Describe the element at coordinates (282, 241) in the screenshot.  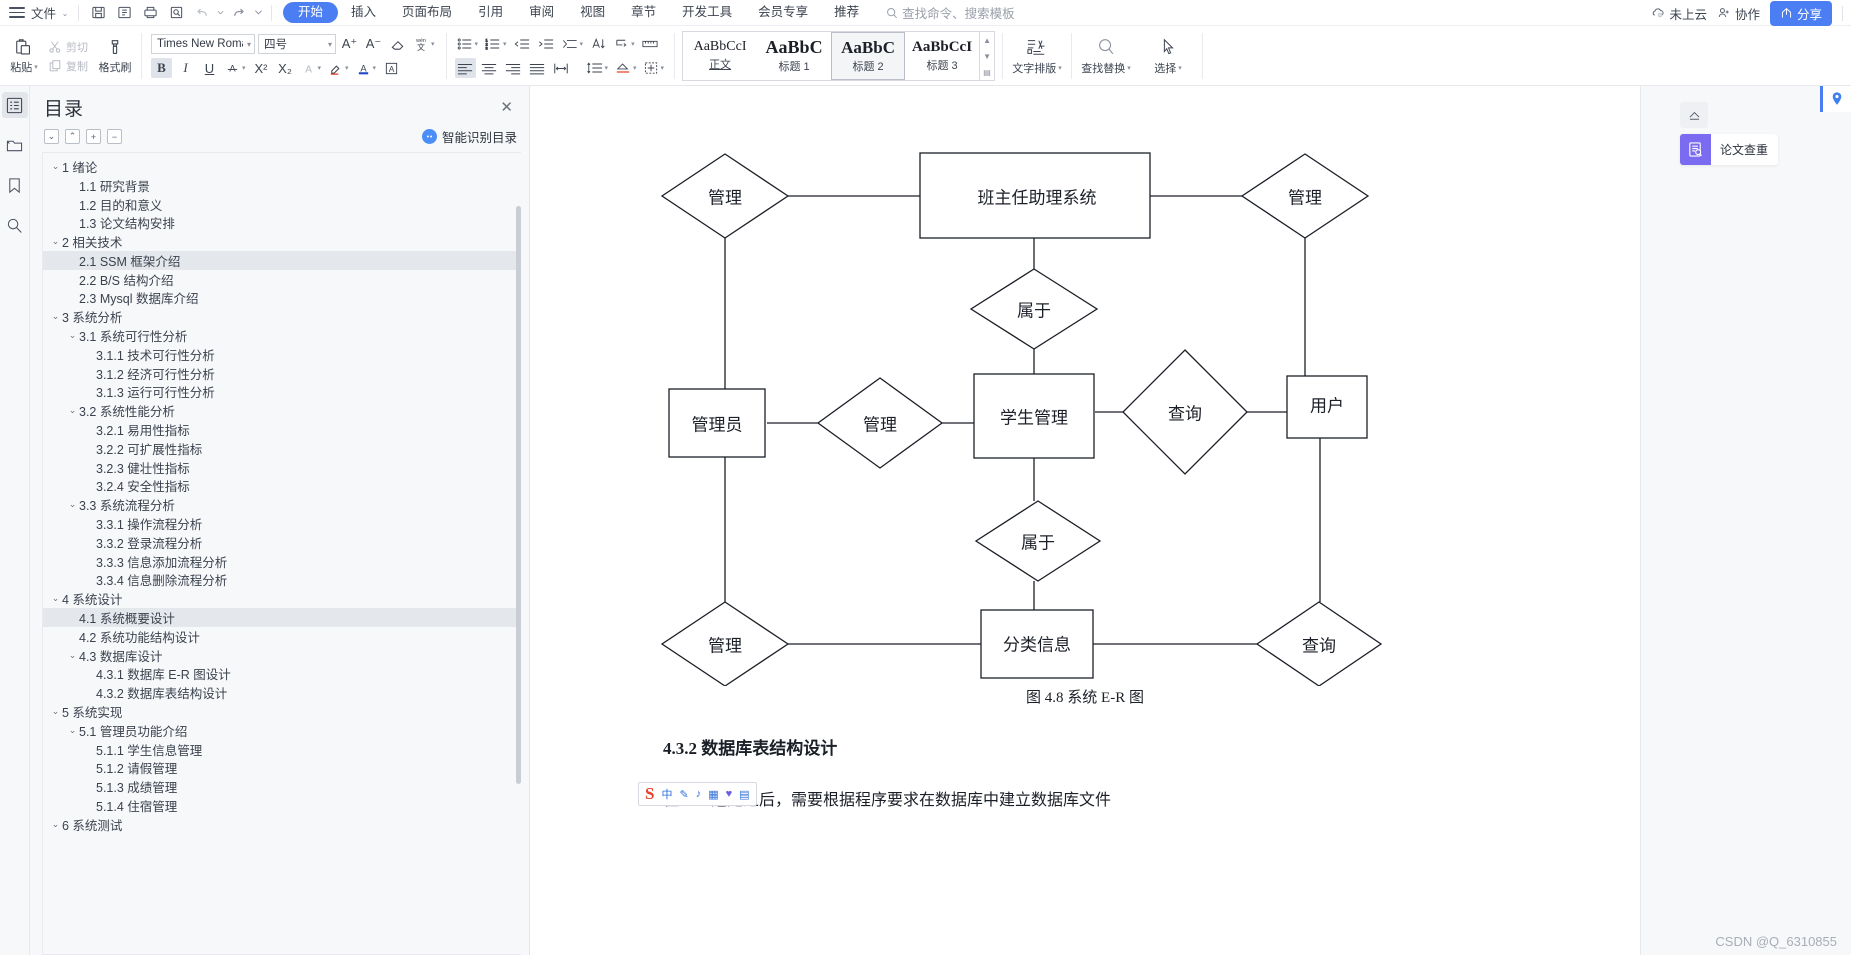
I see `toc-item: ⌄ 2 相关技术` at that location.